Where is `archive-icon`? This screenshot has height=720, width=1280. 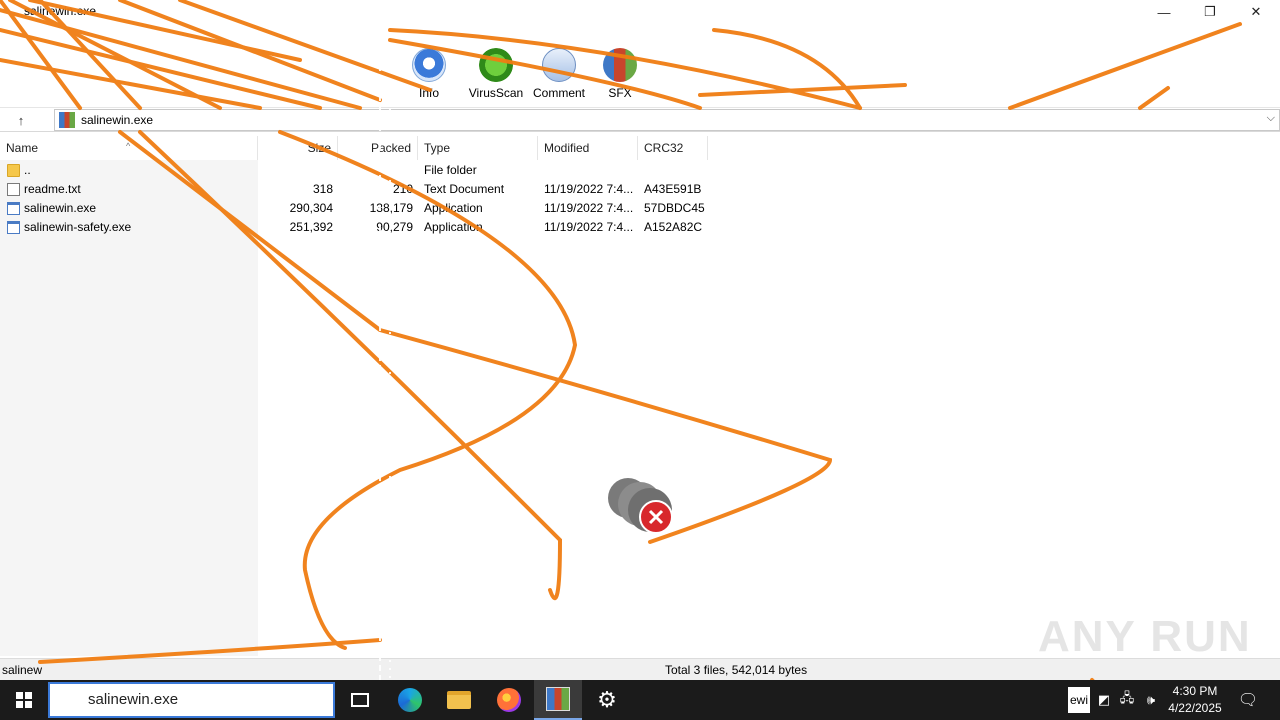
archive-icon is located at coordinates (67, 120).